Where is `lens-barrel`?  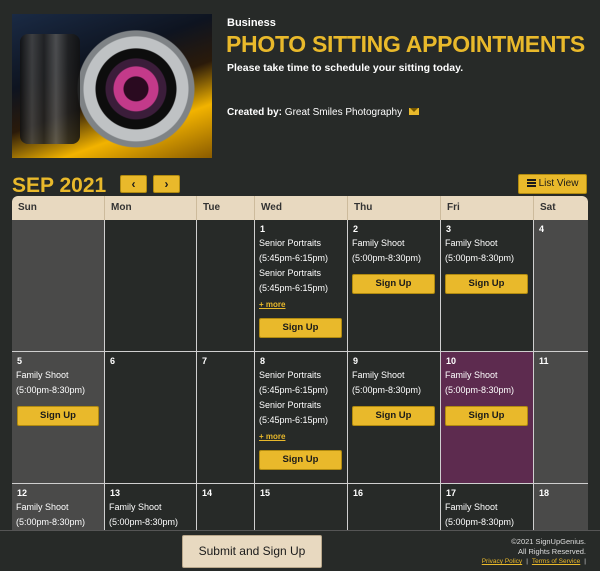 lens-barrel is located at coordinates (50, 89).